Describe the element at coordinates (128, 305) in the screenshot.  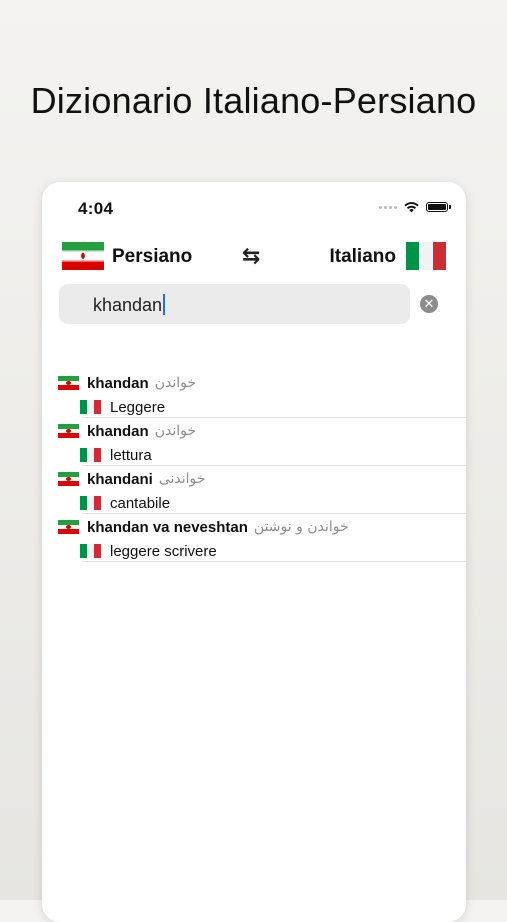
I see `search-input-value: khandan` at that location.